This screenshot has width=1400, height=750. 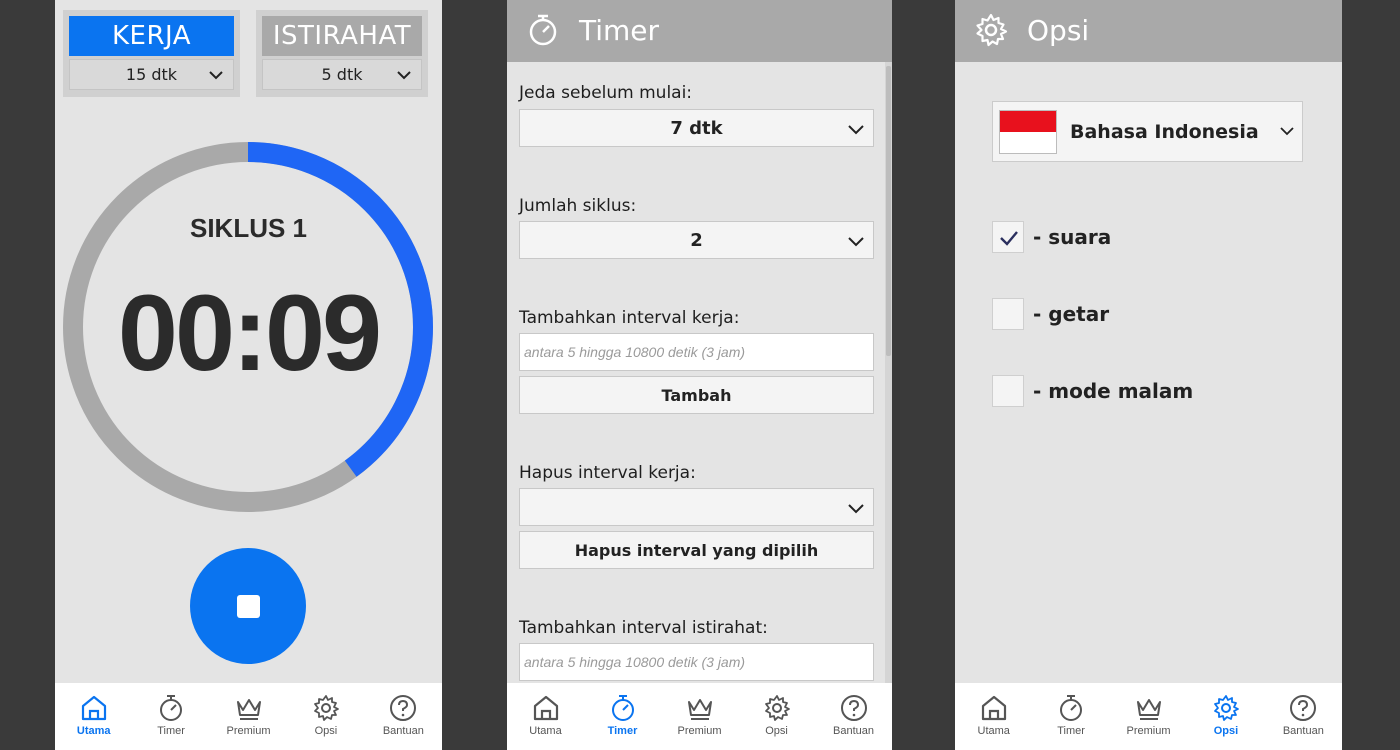 I want to click on delay-value: 7 dtk, so click(x=696, y=128).